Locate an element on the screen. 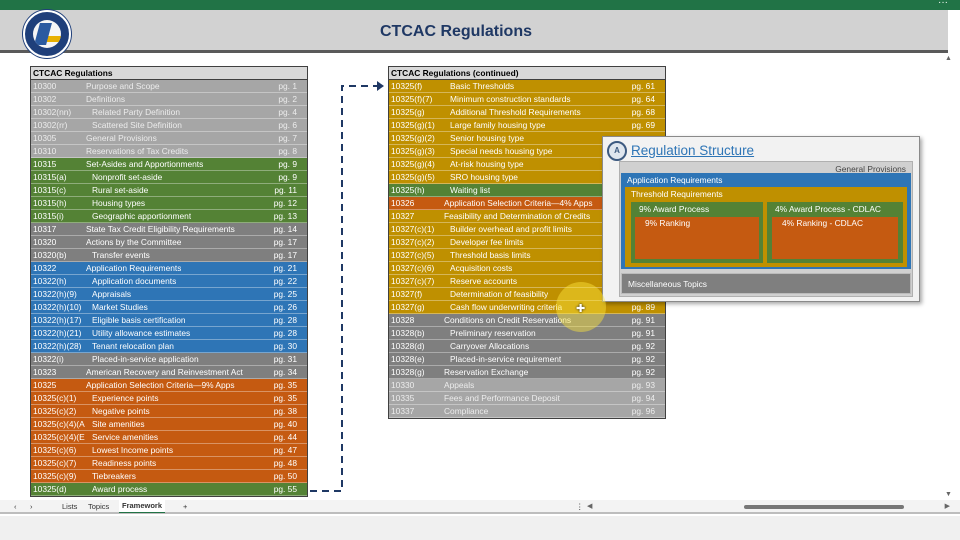 The image size is (960, 540). table-row: 10315(a) Nonprofit set-aside pg. 9 is located at coordinates (169, 177).